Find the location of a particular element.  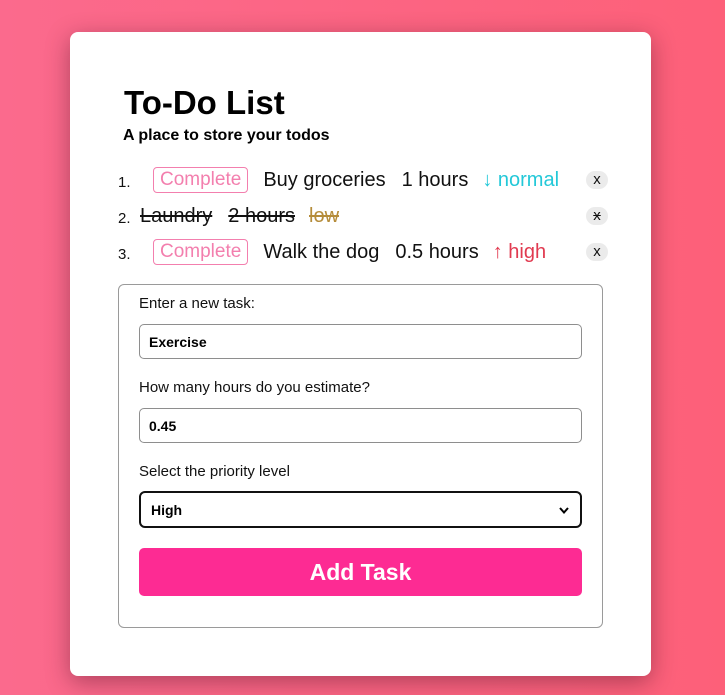

page-subtitle: A place to store your todos is located at coordinates (226, 135).